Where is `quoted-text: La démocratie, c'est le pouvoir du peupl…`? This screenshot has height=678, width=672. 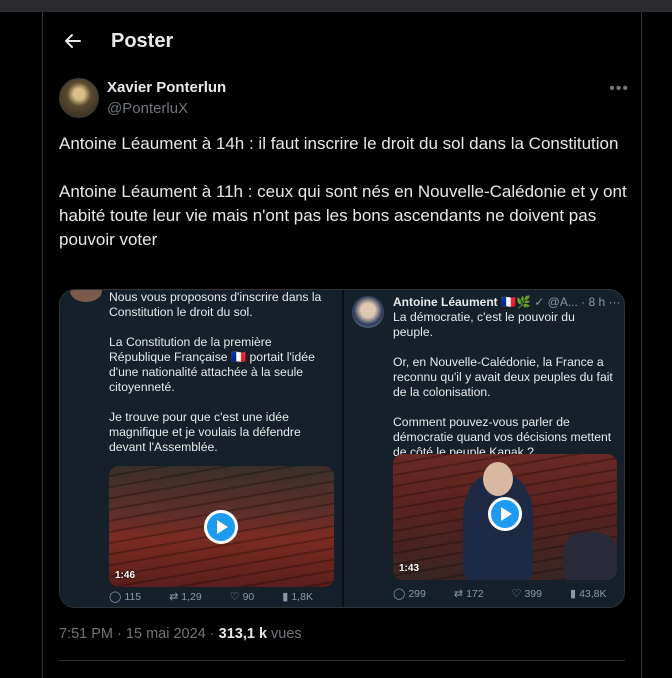
quoted-text: La démocratie, c'est le pouvoir du peupl… is located at coordinates (505, 385).